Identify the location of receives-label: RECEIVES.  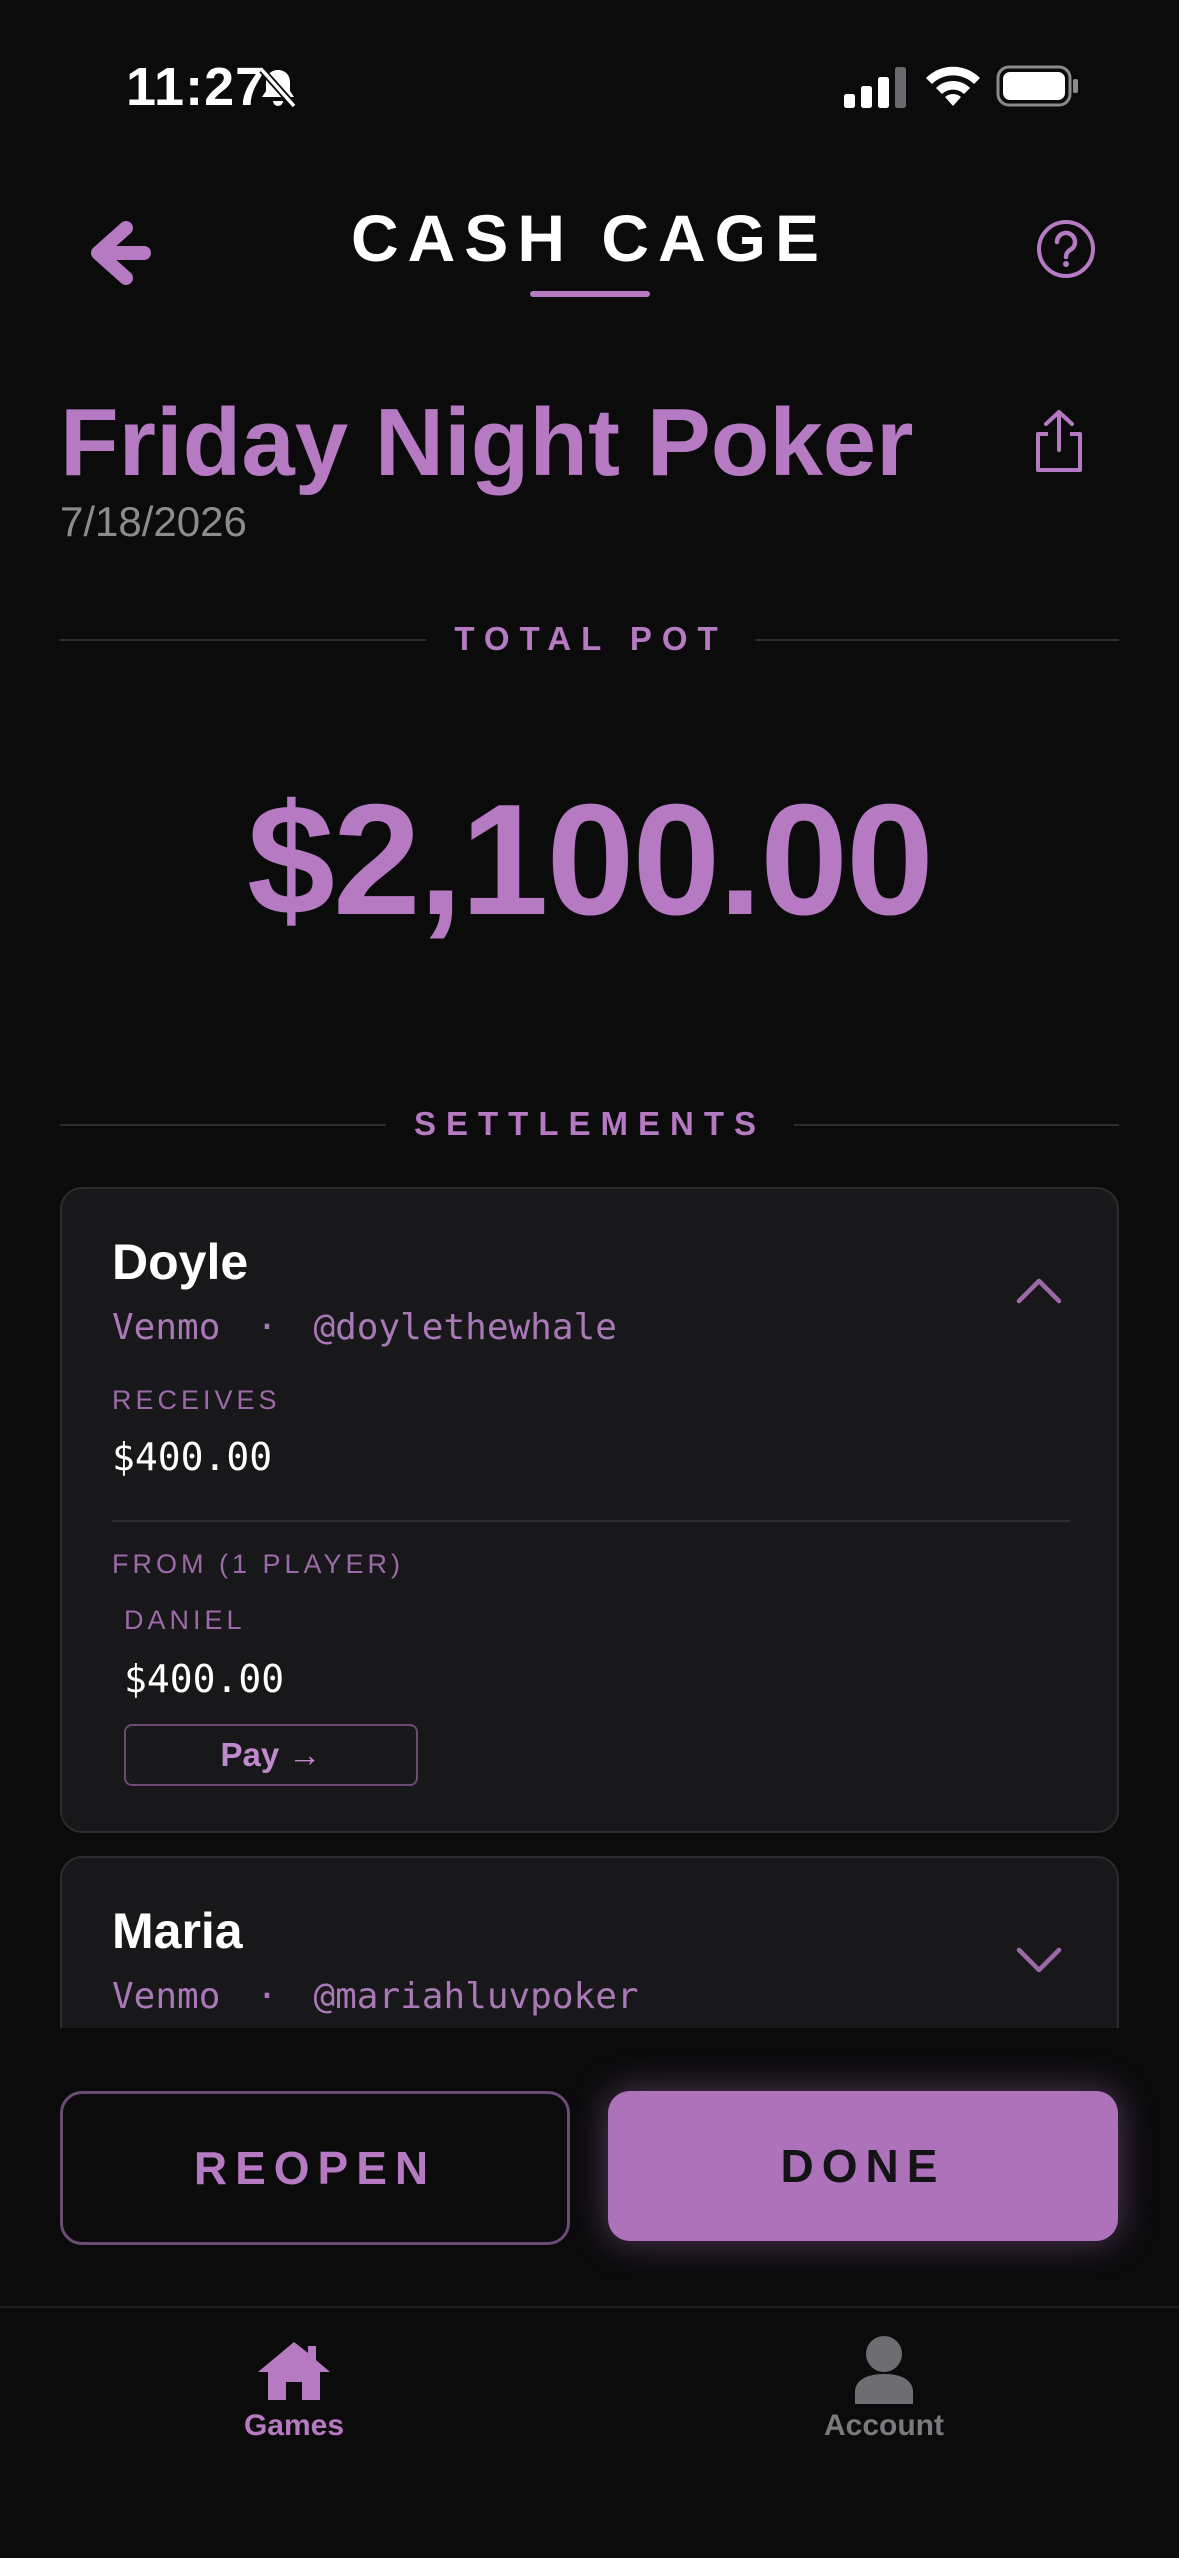
(196, 1400).